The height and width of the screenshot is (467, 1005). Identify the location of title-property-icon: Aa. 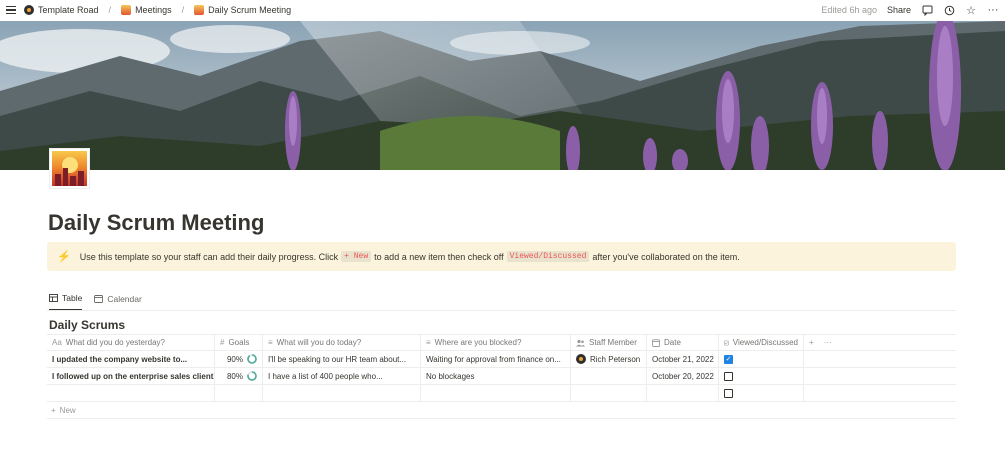
(57, 342).